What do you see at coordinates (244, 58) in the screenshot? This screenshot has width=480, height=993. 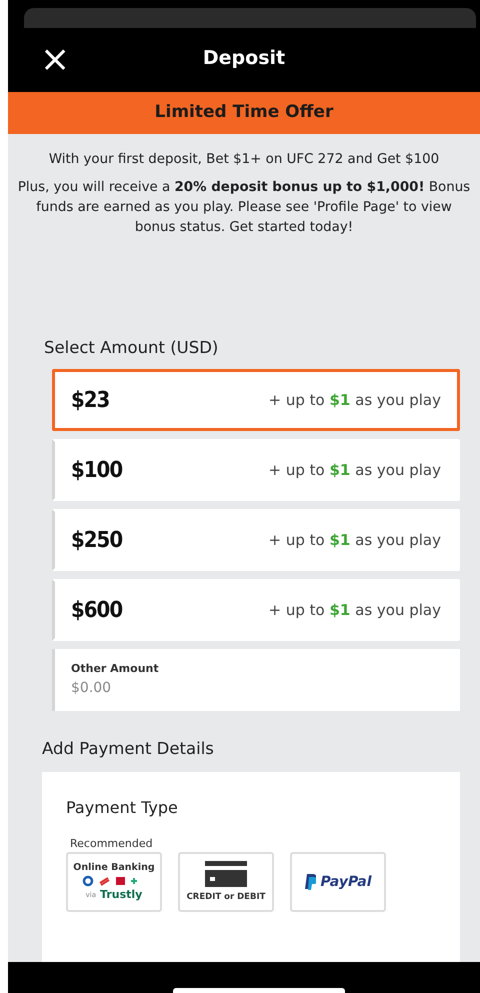 I see `window-title: Deposit` at bounding box center [244, 58].